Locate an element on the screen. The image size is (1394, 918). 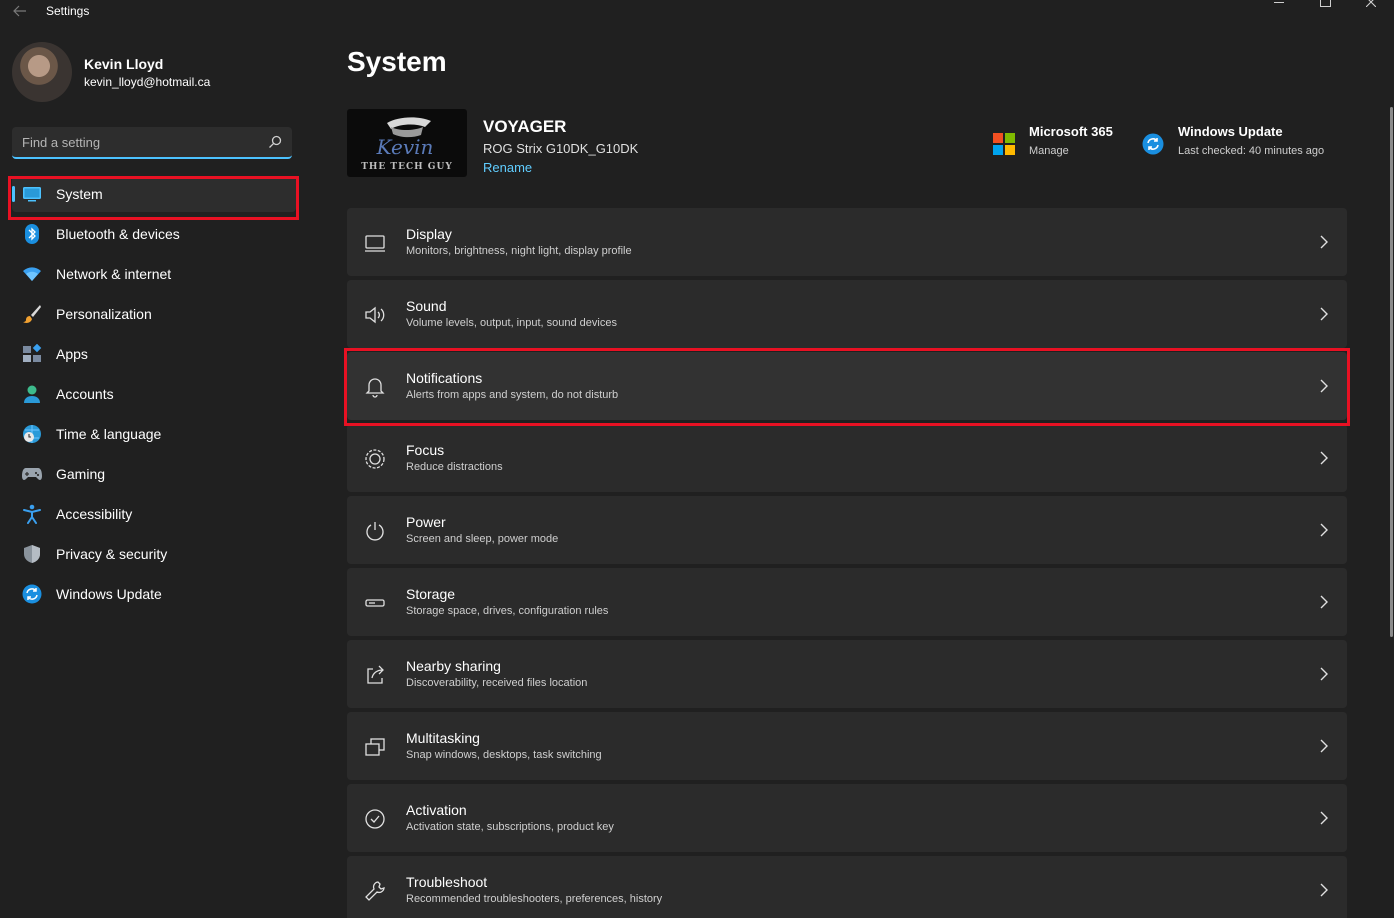
window-title: Settings is located at coordinates (68, 11).